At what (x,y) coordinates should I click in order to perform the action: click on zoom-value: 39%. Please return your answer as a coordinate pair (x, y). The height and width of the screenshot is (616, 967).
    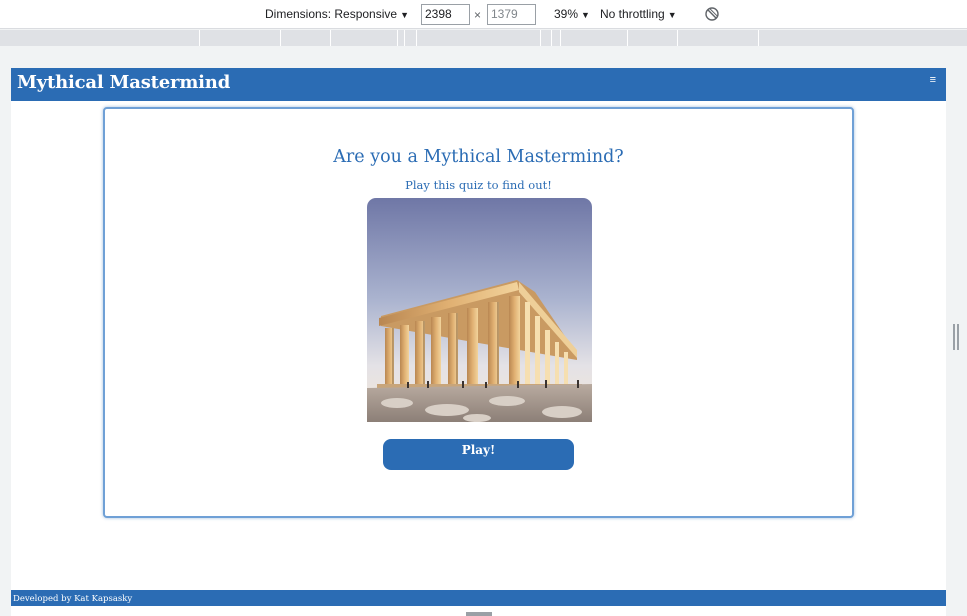
    Looking at the image, I should click on (566, 14).